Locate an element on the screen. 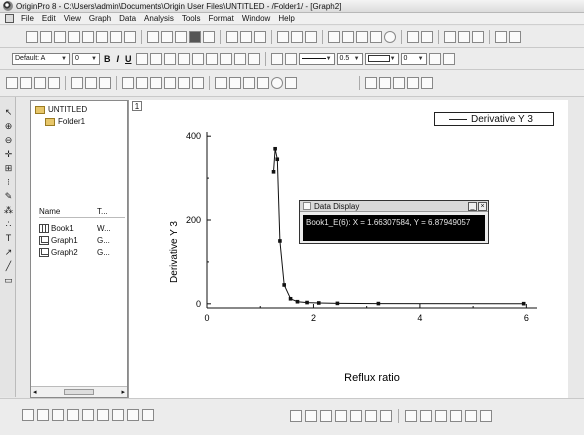 The width and height of the screenshot is (584, 435). open-excel-icon is located at coordinates (181, 36).